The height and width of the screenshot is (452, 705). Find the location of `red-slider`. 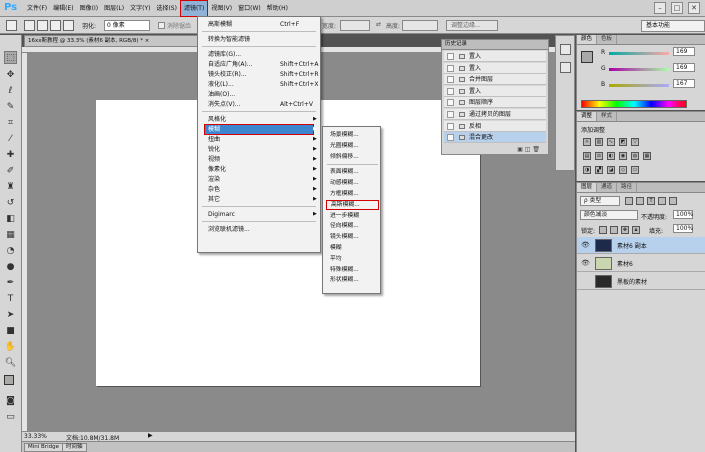

red-slider is located at coordinates (639, 53).